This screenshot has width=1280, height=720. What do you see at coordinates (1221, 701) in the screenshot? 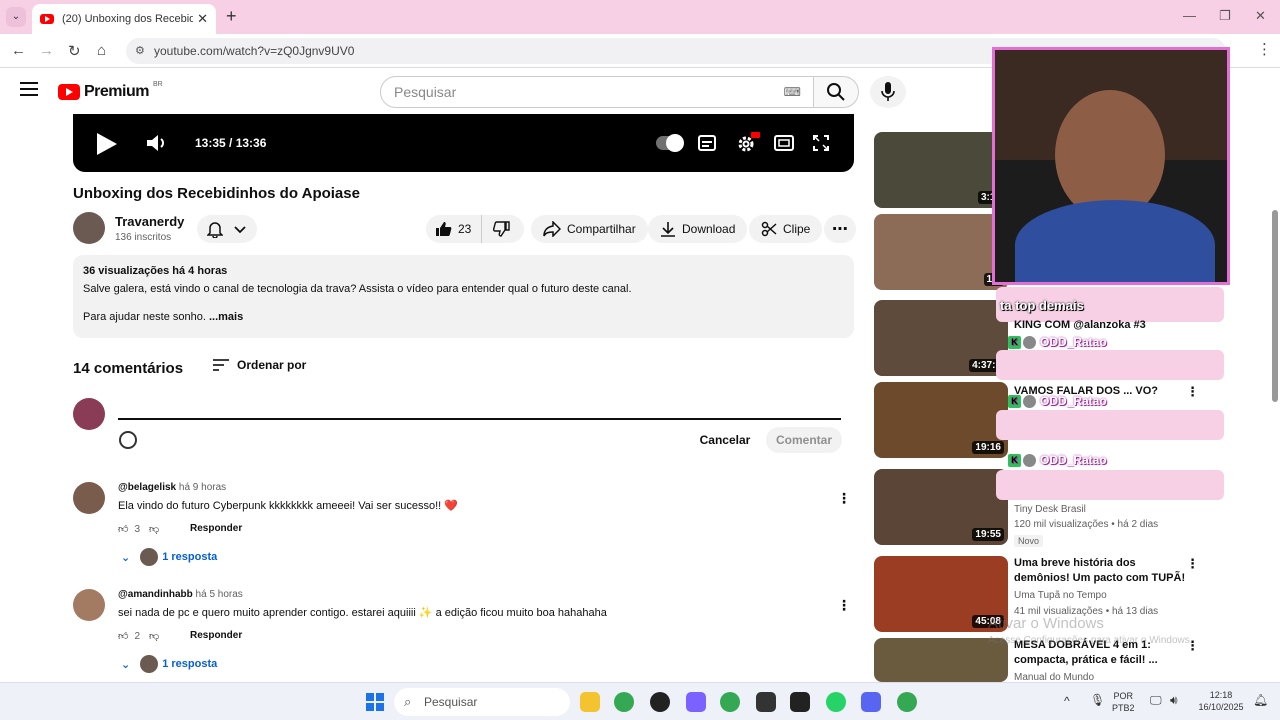
I see `clock: 12:18 16/10/2025` at bounding box center [1221, 701].